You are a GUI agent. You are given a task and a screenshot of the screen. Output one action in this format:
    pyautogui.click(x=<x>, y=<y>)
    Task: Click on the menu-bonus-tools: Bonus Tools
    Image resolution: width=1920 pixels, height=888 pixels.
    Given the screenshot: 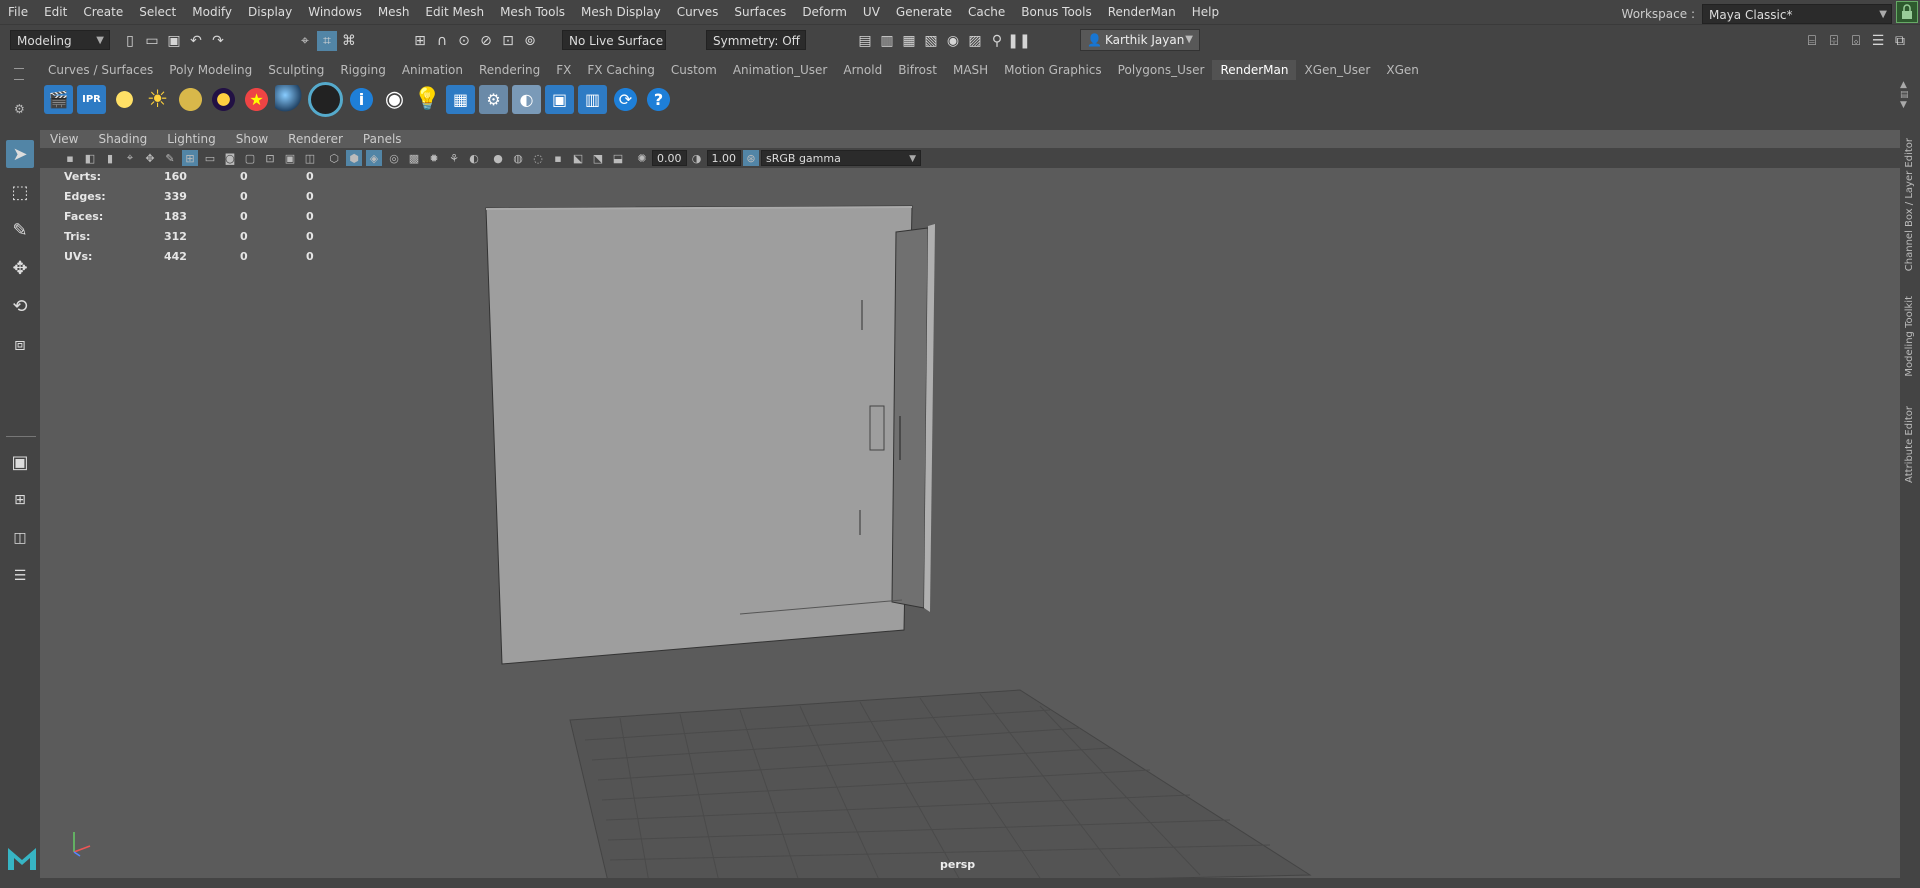 What is the action you would take?
    pyautogui.click(x=1056, y=12)
    